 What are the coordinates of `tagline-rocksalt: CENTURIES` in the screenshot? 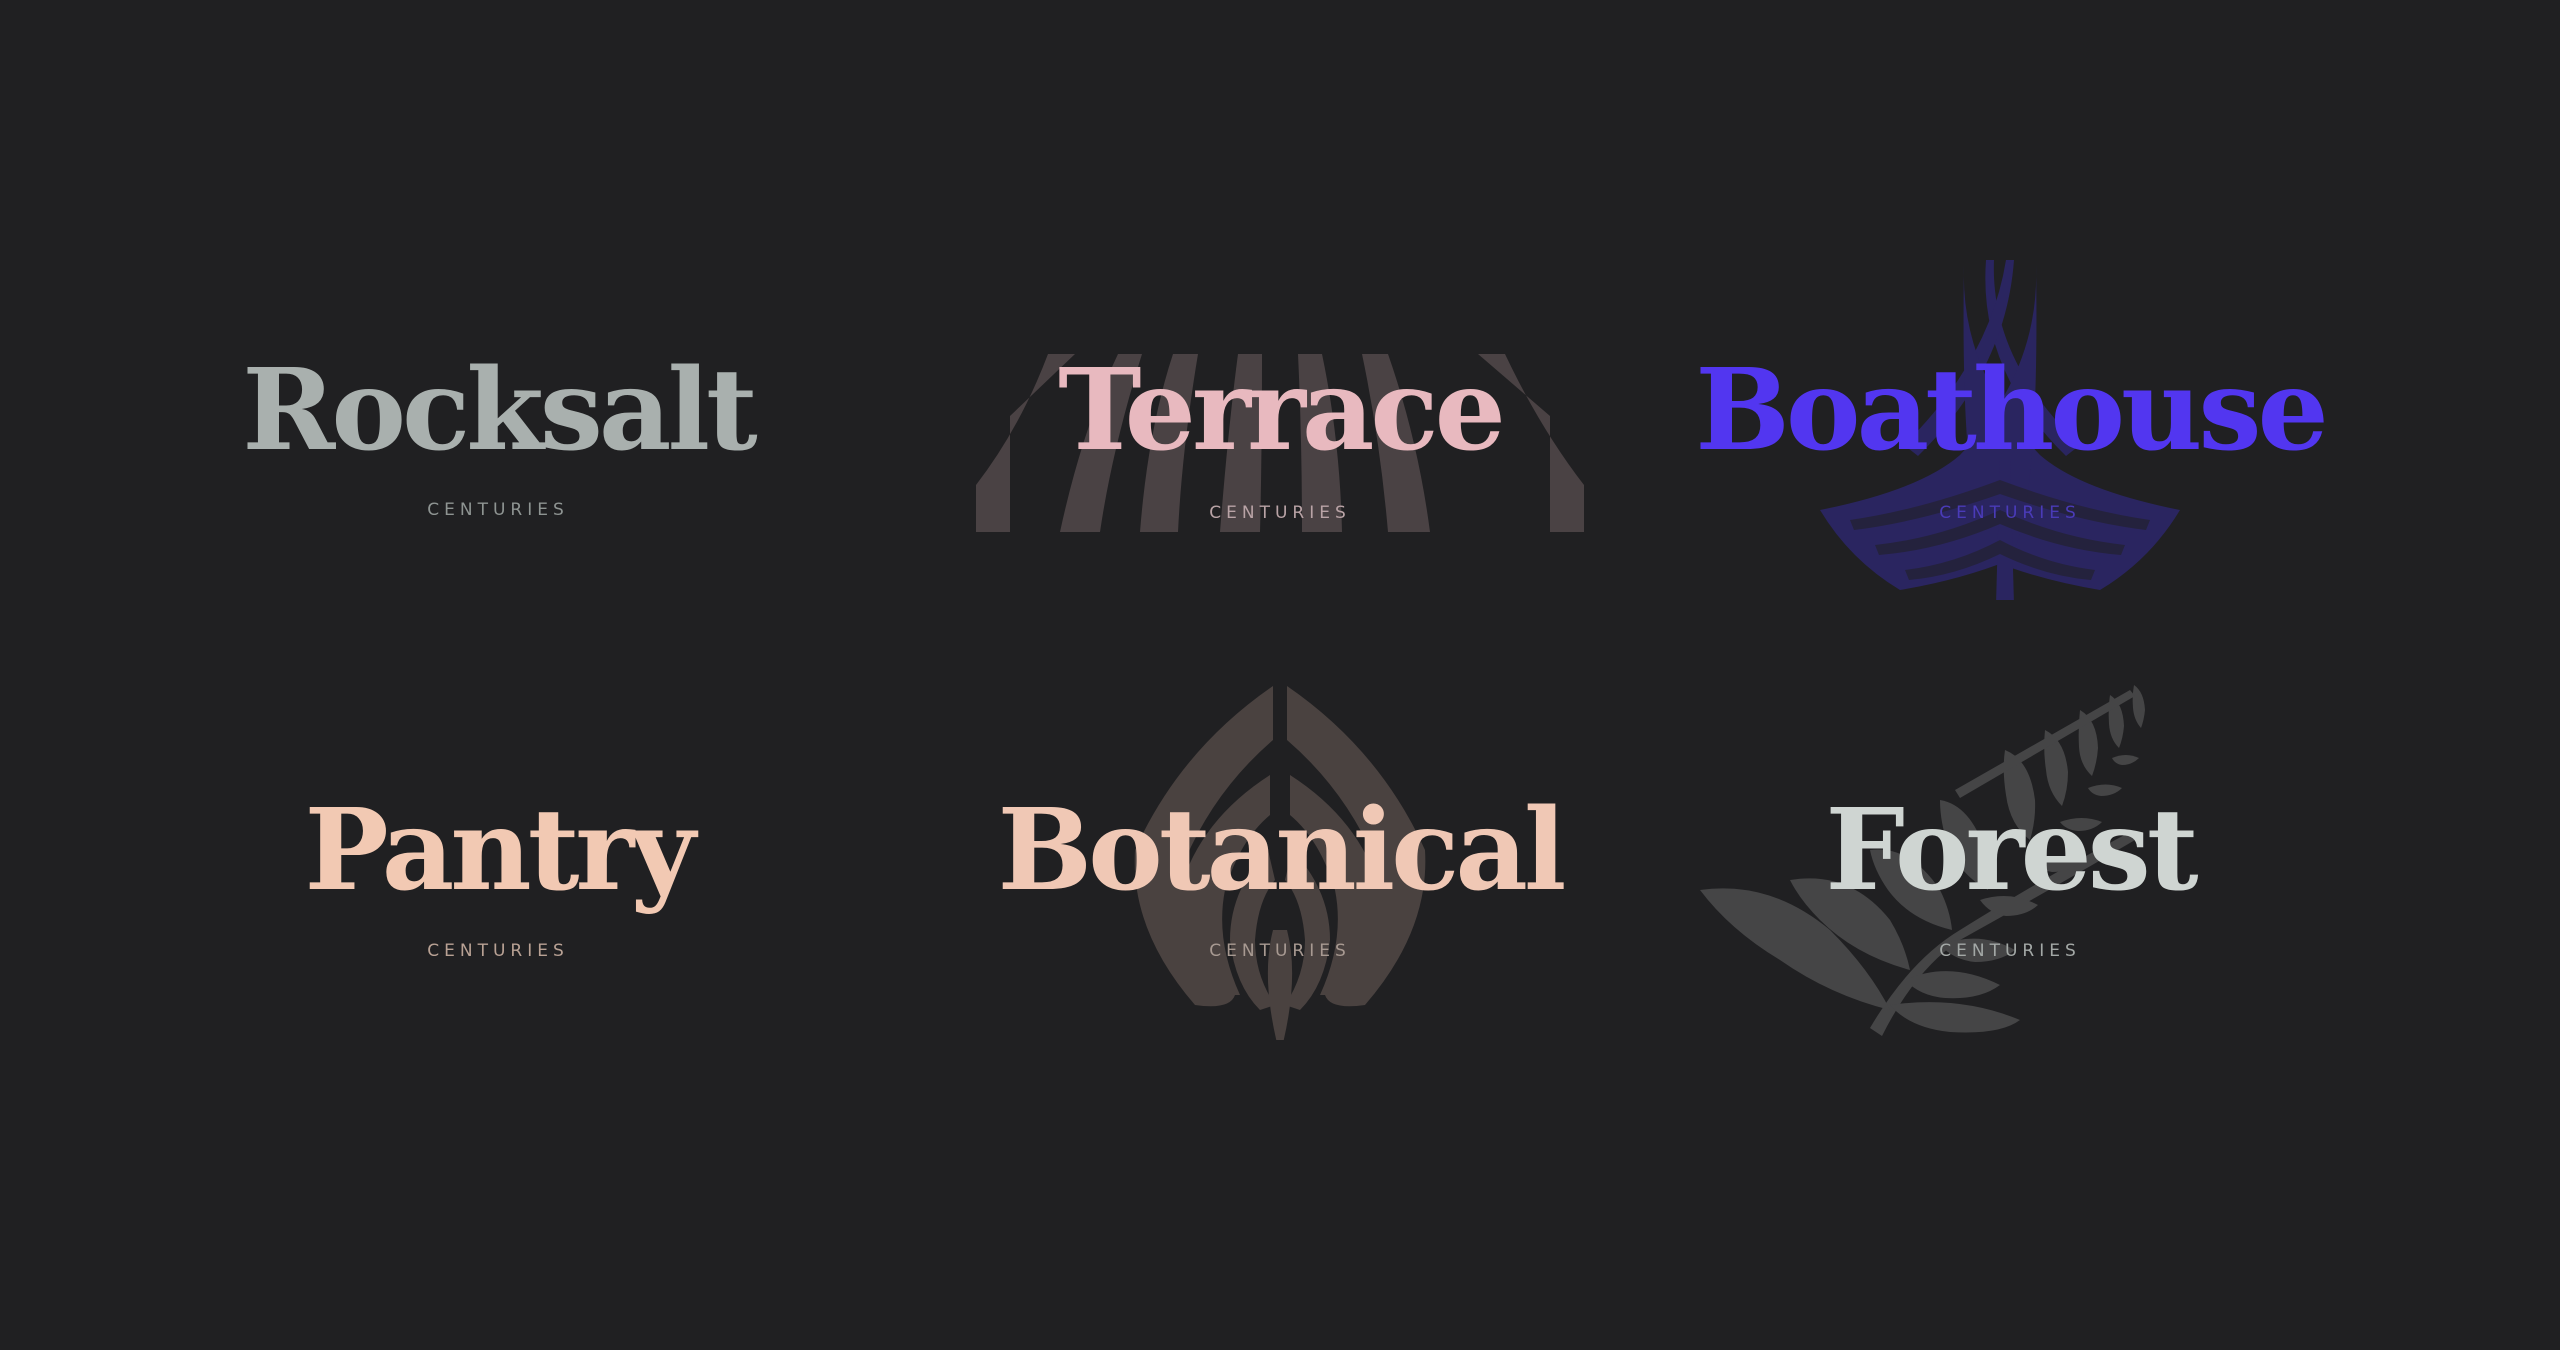 It's located at (498, 510).